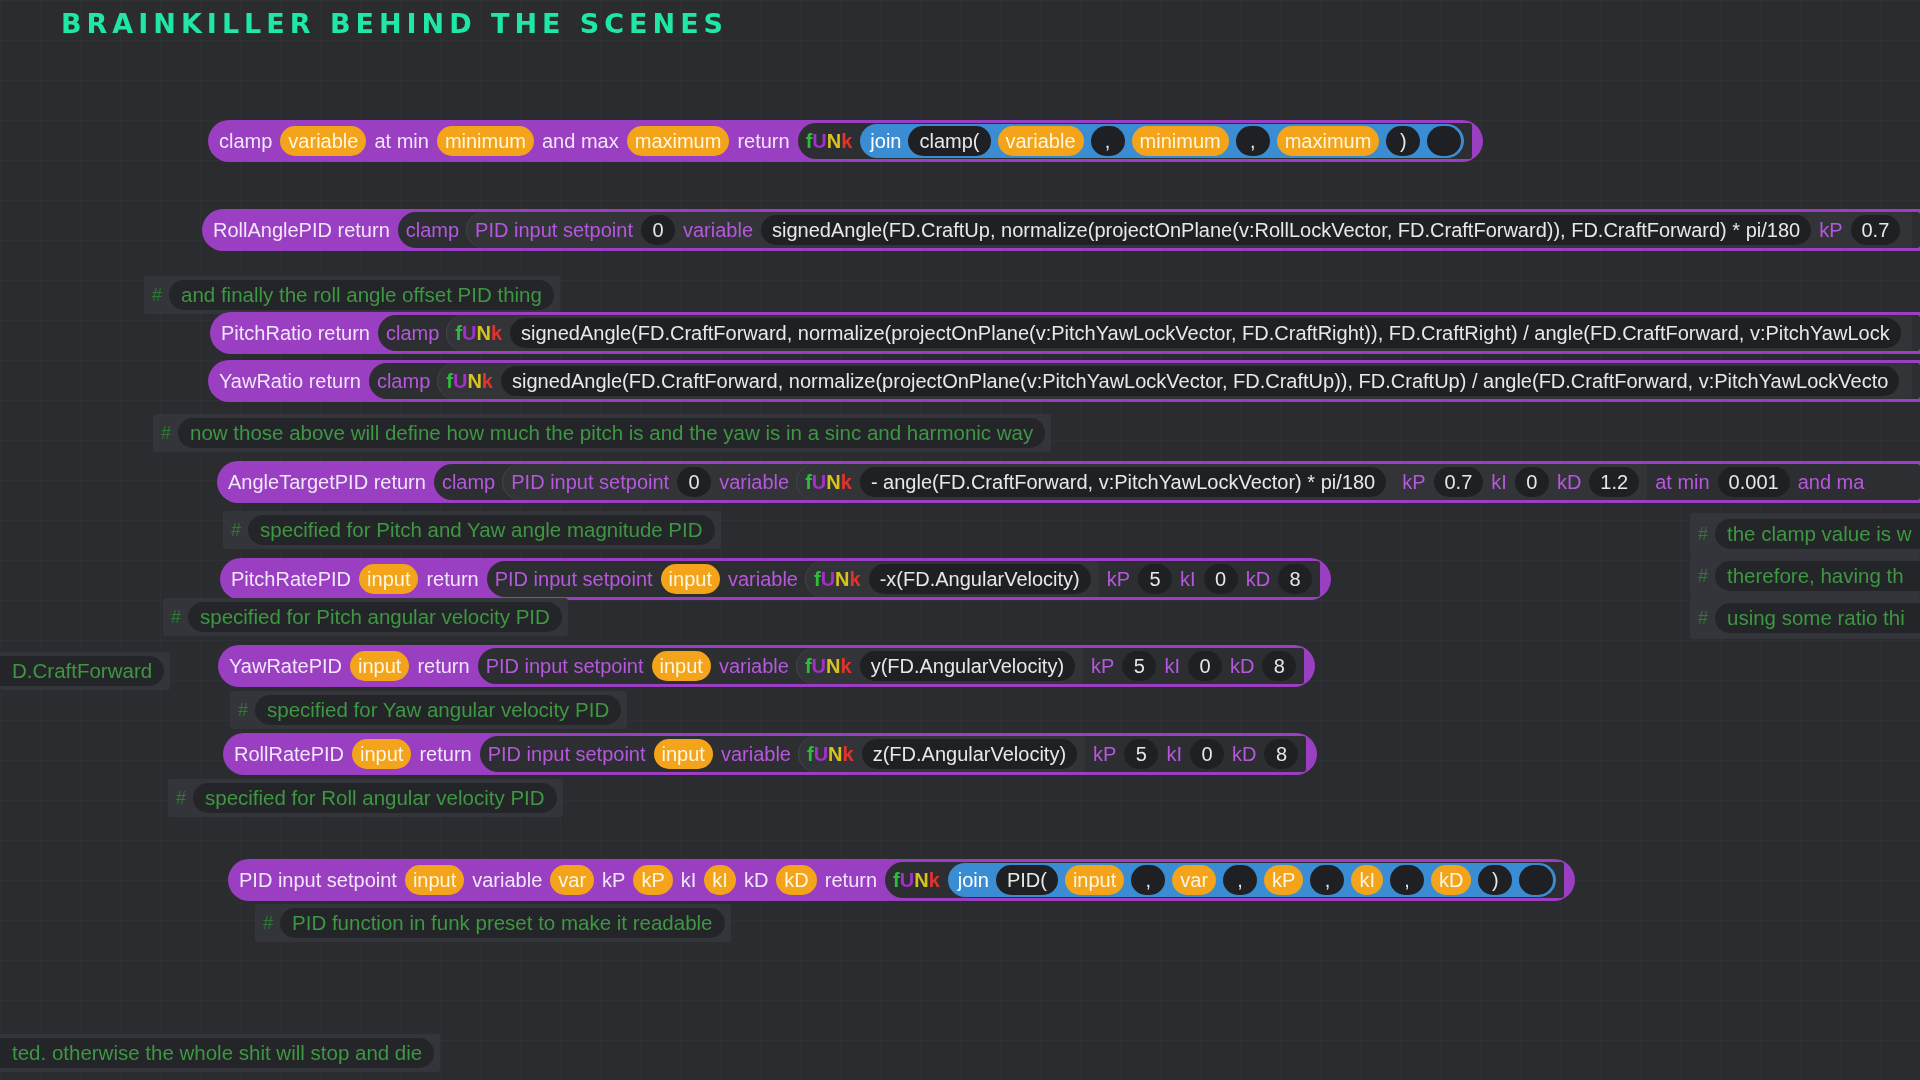 The image size is (1920, 1080). I want to click on comment-field: D.CraftForward, so click(82, 671).